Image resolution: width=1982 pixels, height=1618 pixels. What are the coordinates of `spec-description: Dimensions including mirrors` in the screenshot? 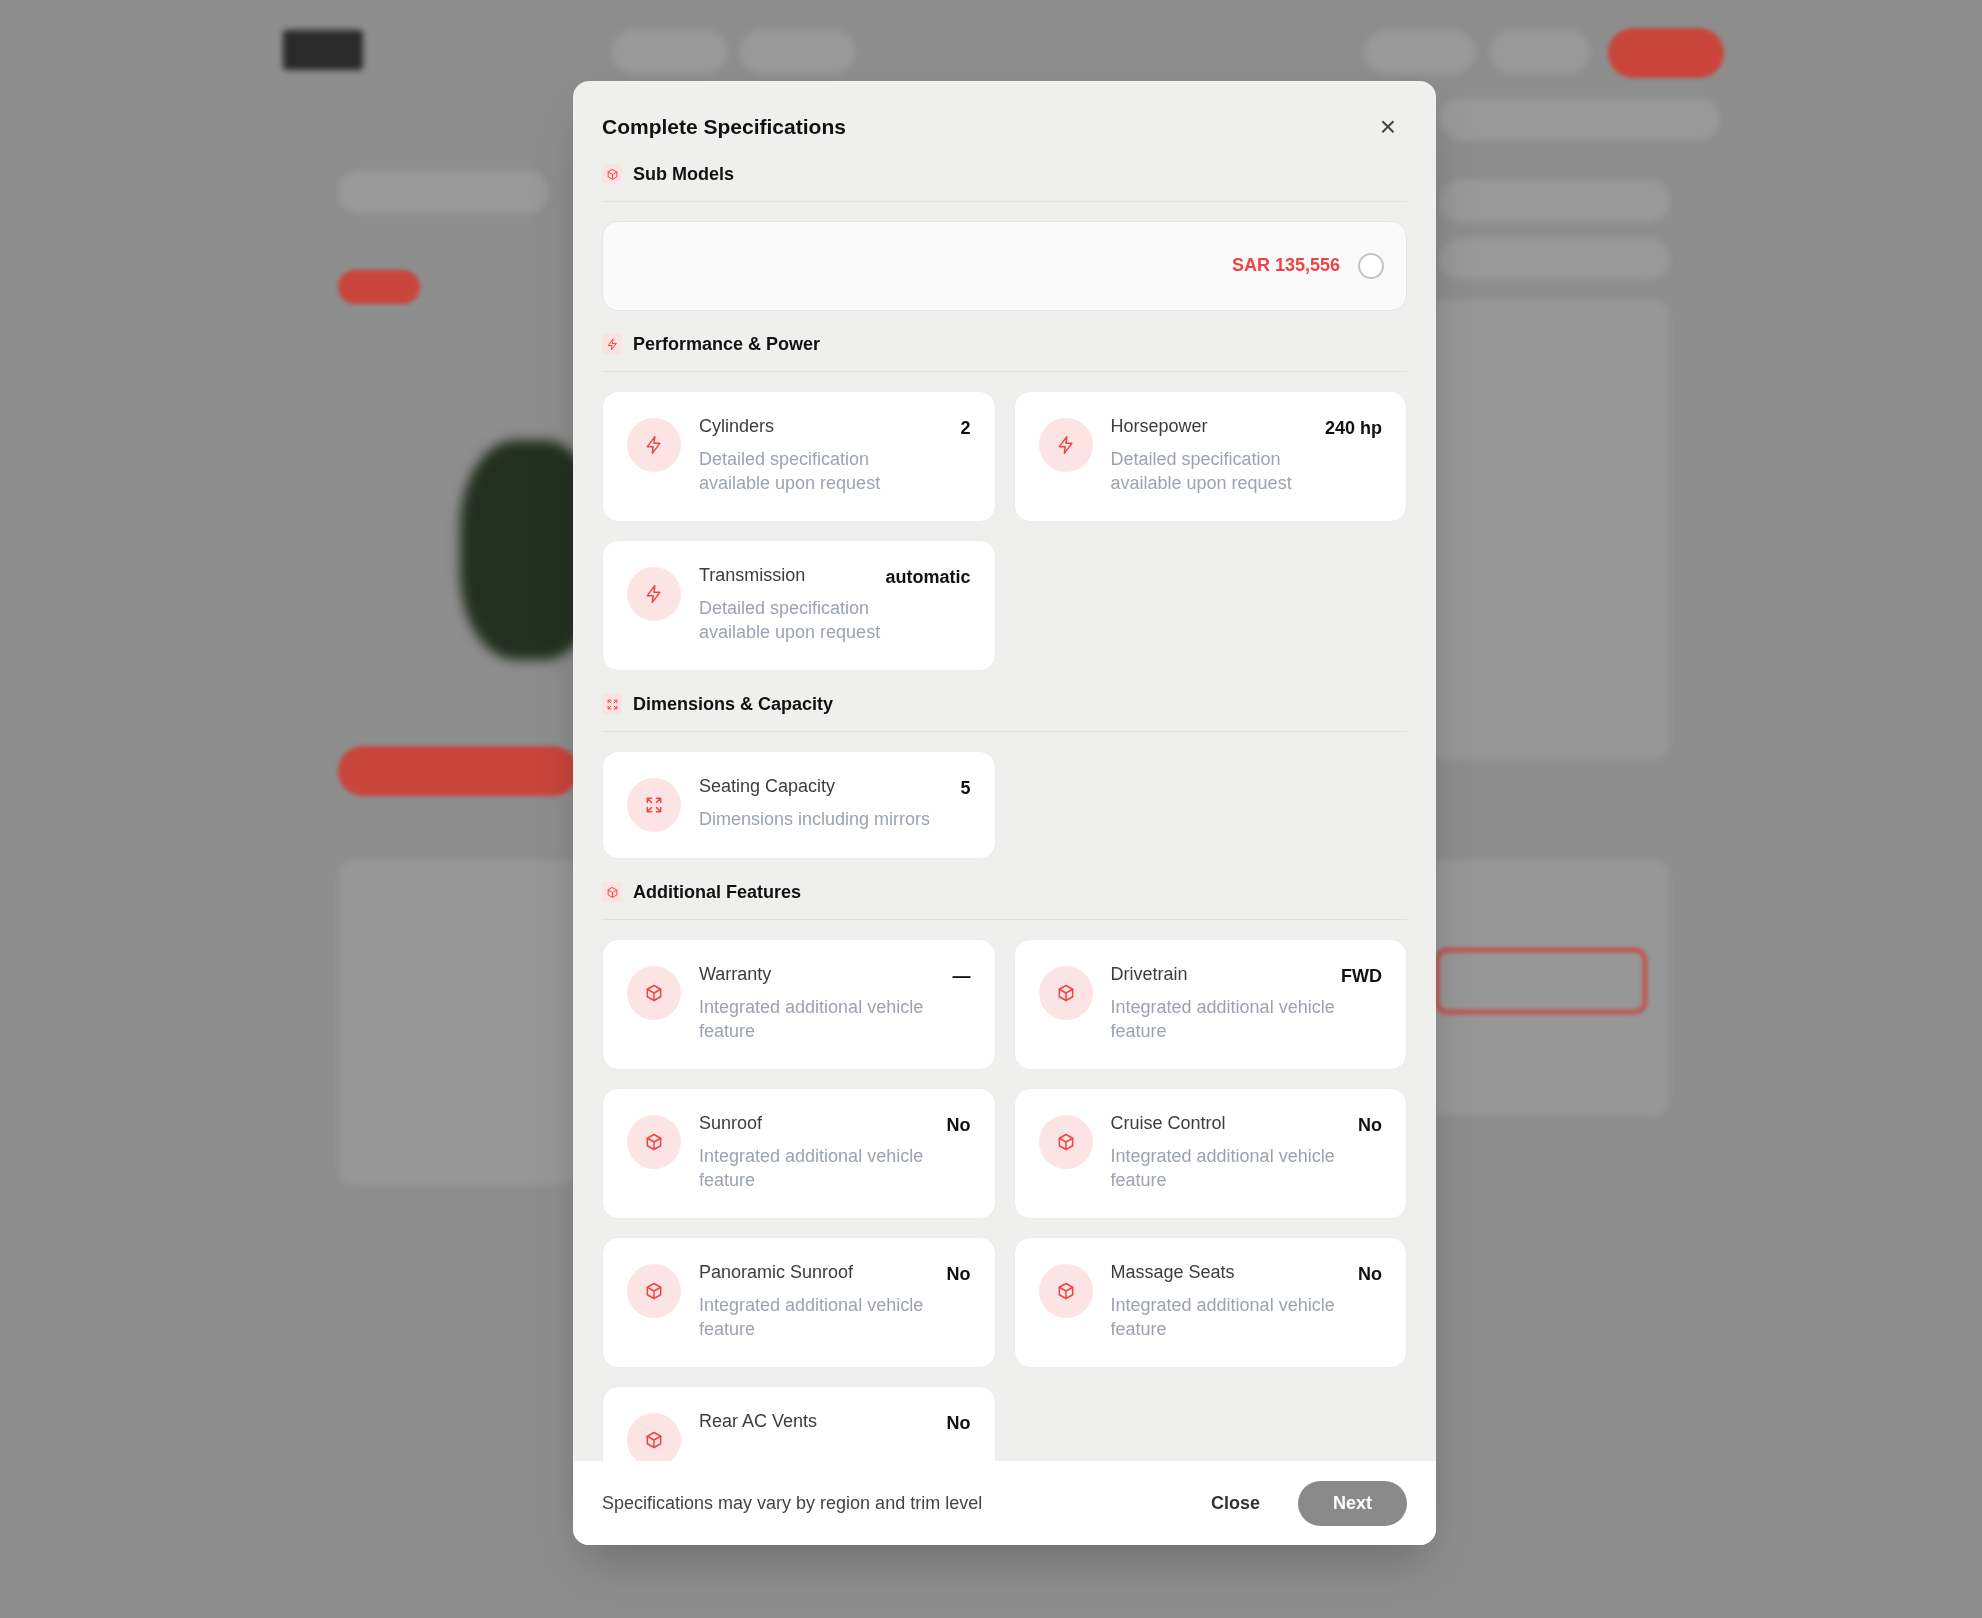 It's located at (815, 819).